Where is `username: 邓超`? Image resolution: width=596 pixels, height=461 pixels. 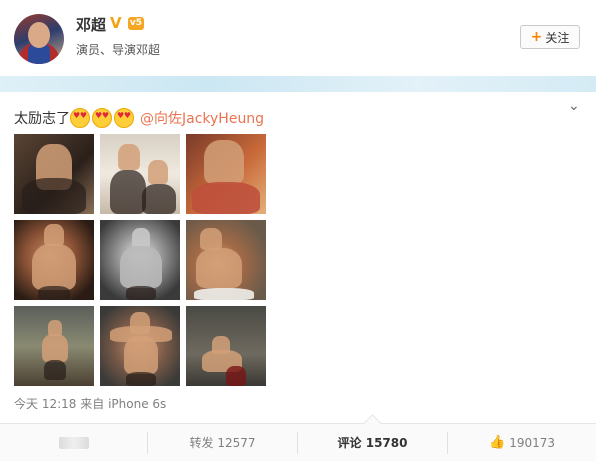
username: 邓超 is located at coordinates (91, 24).